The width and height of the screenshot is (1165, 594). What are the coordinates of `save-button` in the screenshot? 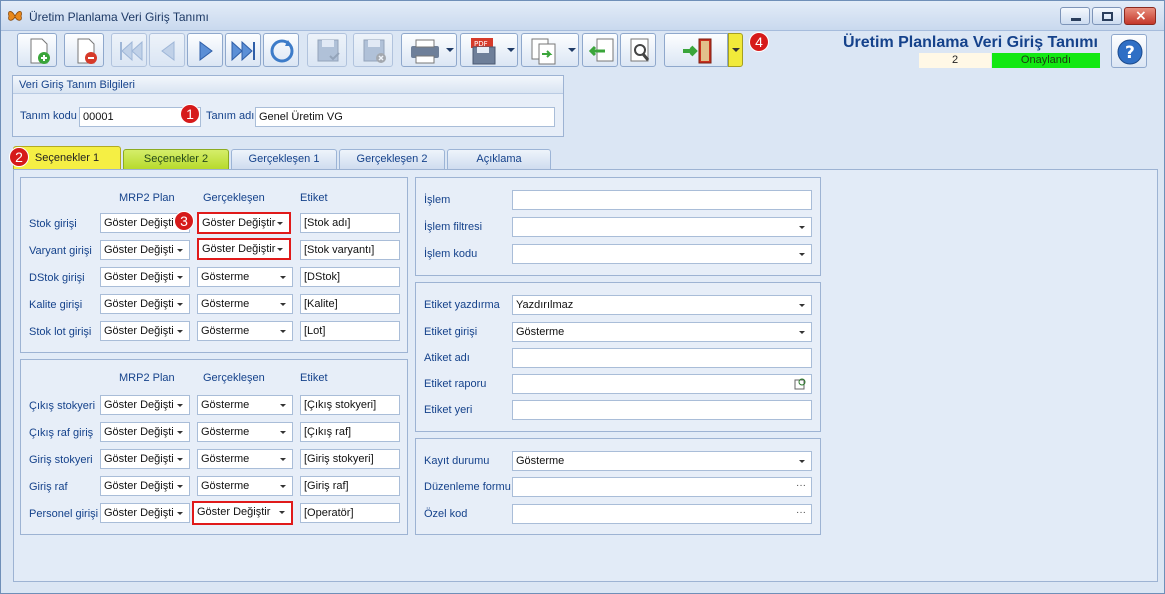 It's located at (327, 50).